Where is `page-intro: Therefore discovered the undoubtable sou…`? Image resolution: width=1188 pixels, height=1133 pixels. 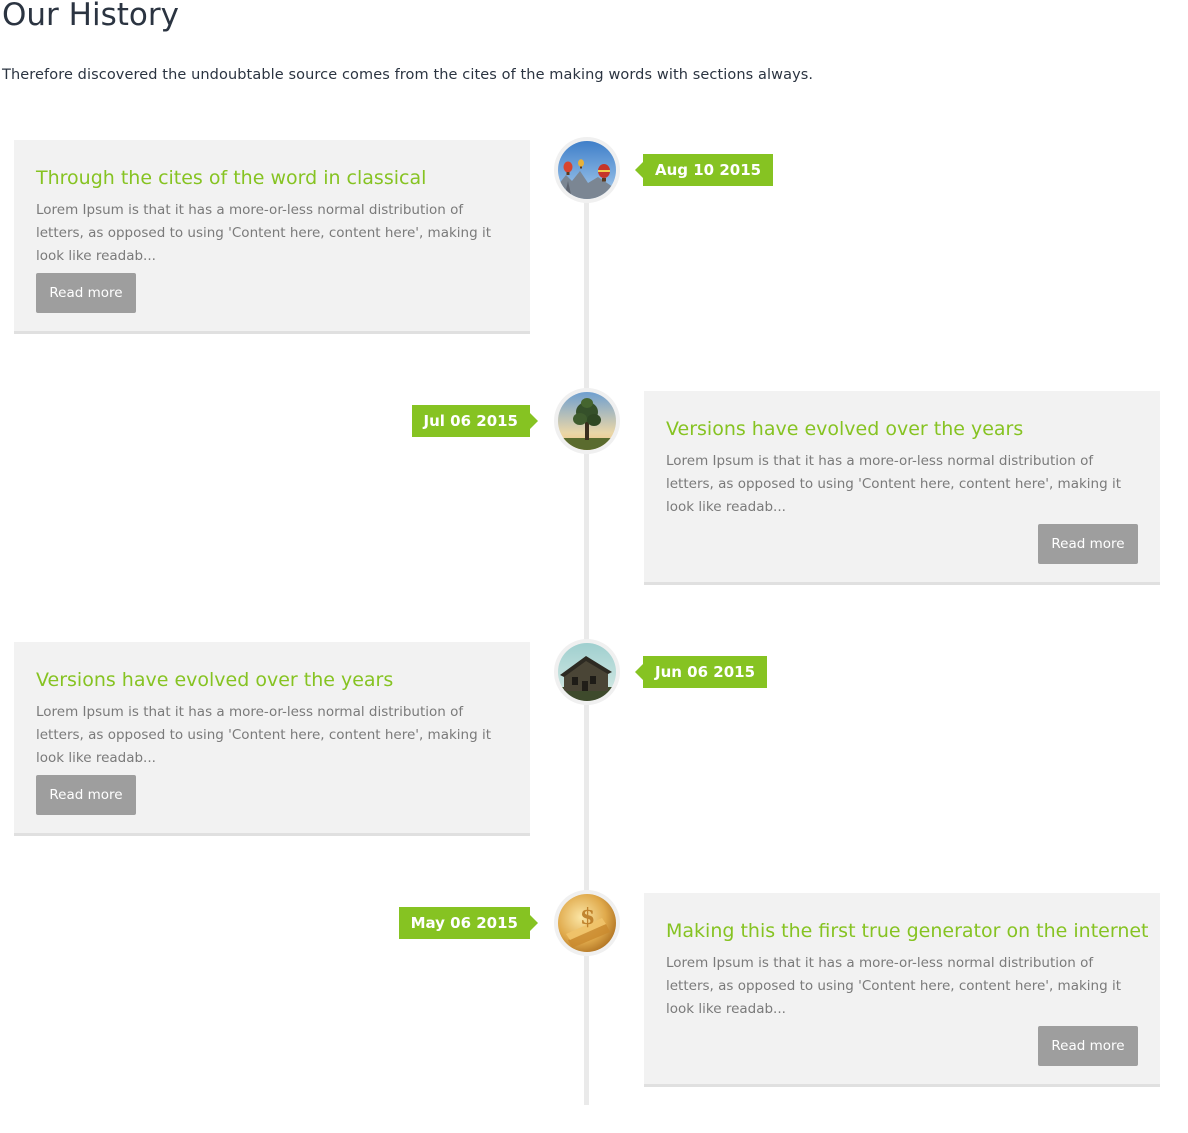 page-intro: Therefore discovered the undoubtable sou… is located at coordinates (408, 75).